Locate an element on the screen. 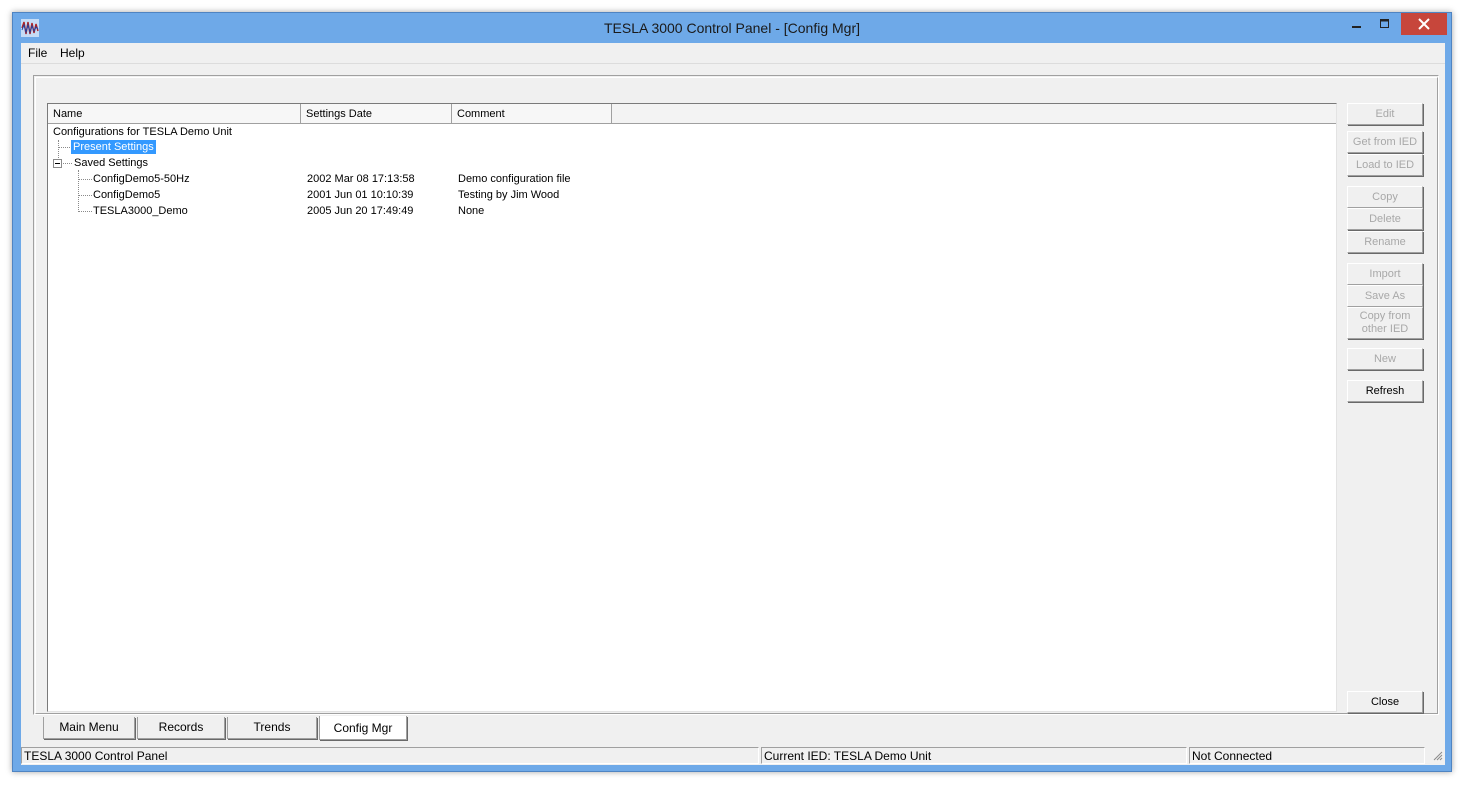  menu-file: File is located at coordinates (37, 53).